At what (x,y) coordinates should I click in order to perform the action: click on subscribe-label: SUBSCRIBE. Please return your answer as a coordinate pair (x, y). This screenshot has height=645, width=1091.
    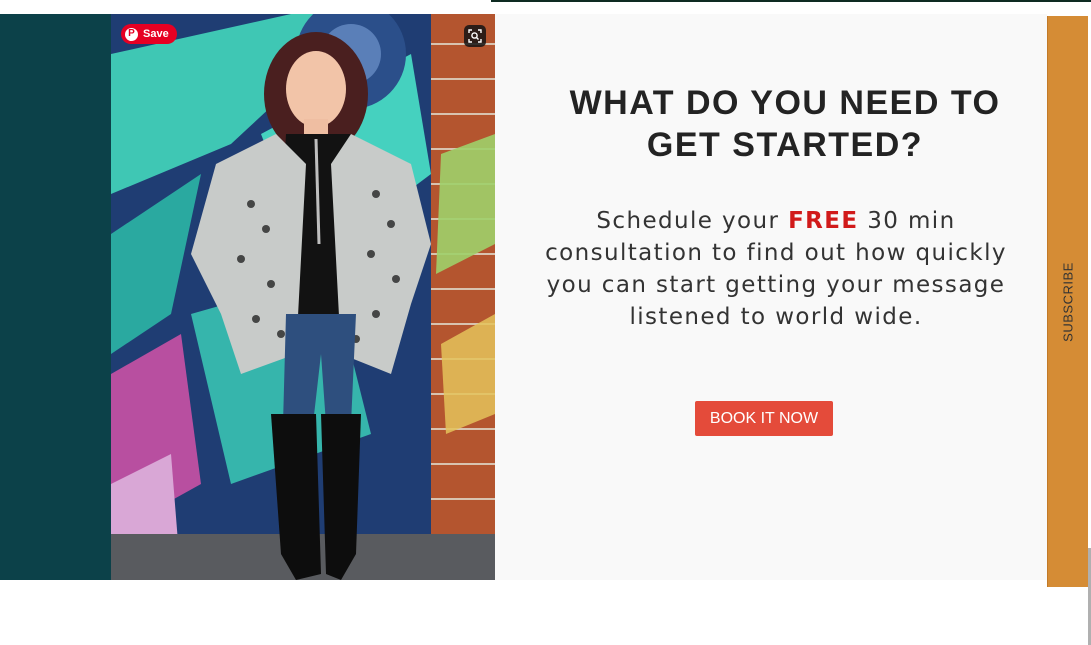
    Looking at the image, I should click on (1068, 302).